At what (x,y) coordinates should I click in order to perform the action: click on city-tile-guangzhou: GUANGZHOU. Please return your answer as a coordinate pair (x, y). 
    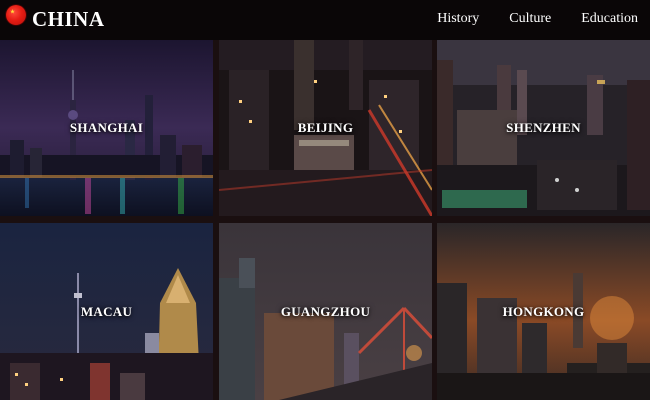
    Looking at the image, I should click on (325, 311).